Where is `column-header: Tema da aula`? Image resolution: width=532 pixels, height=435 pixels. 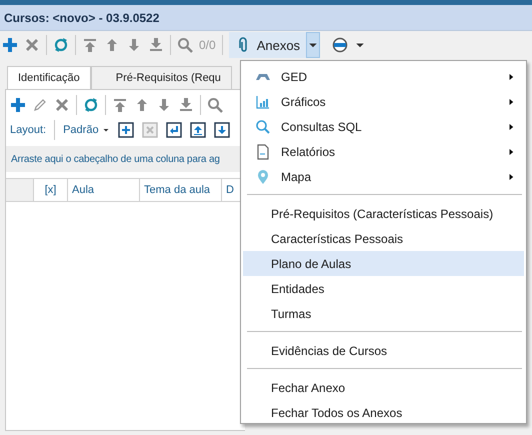 column-header: Tema da aula is located at coordinates (181, 190).